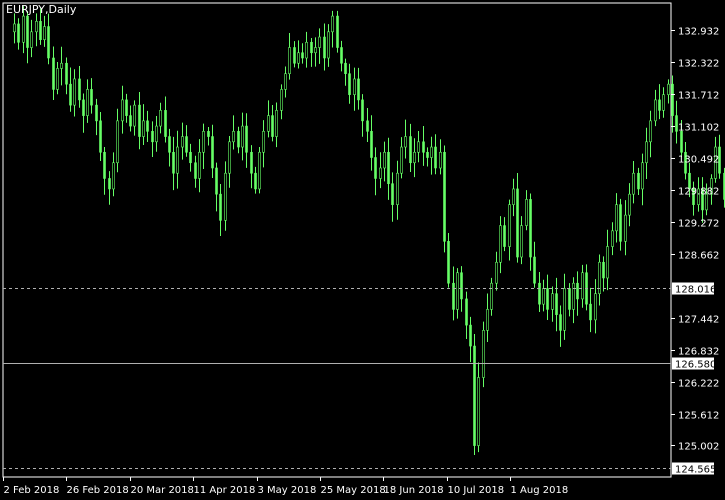  I want to click on price-level-badge: 128.016, so click(694, 289).